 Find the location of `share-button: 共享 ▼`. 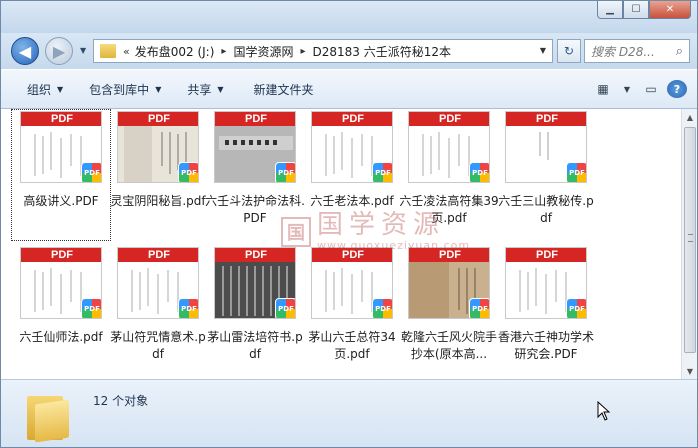

share-button: 共享 ▼ is located at coordinates (205, 89).